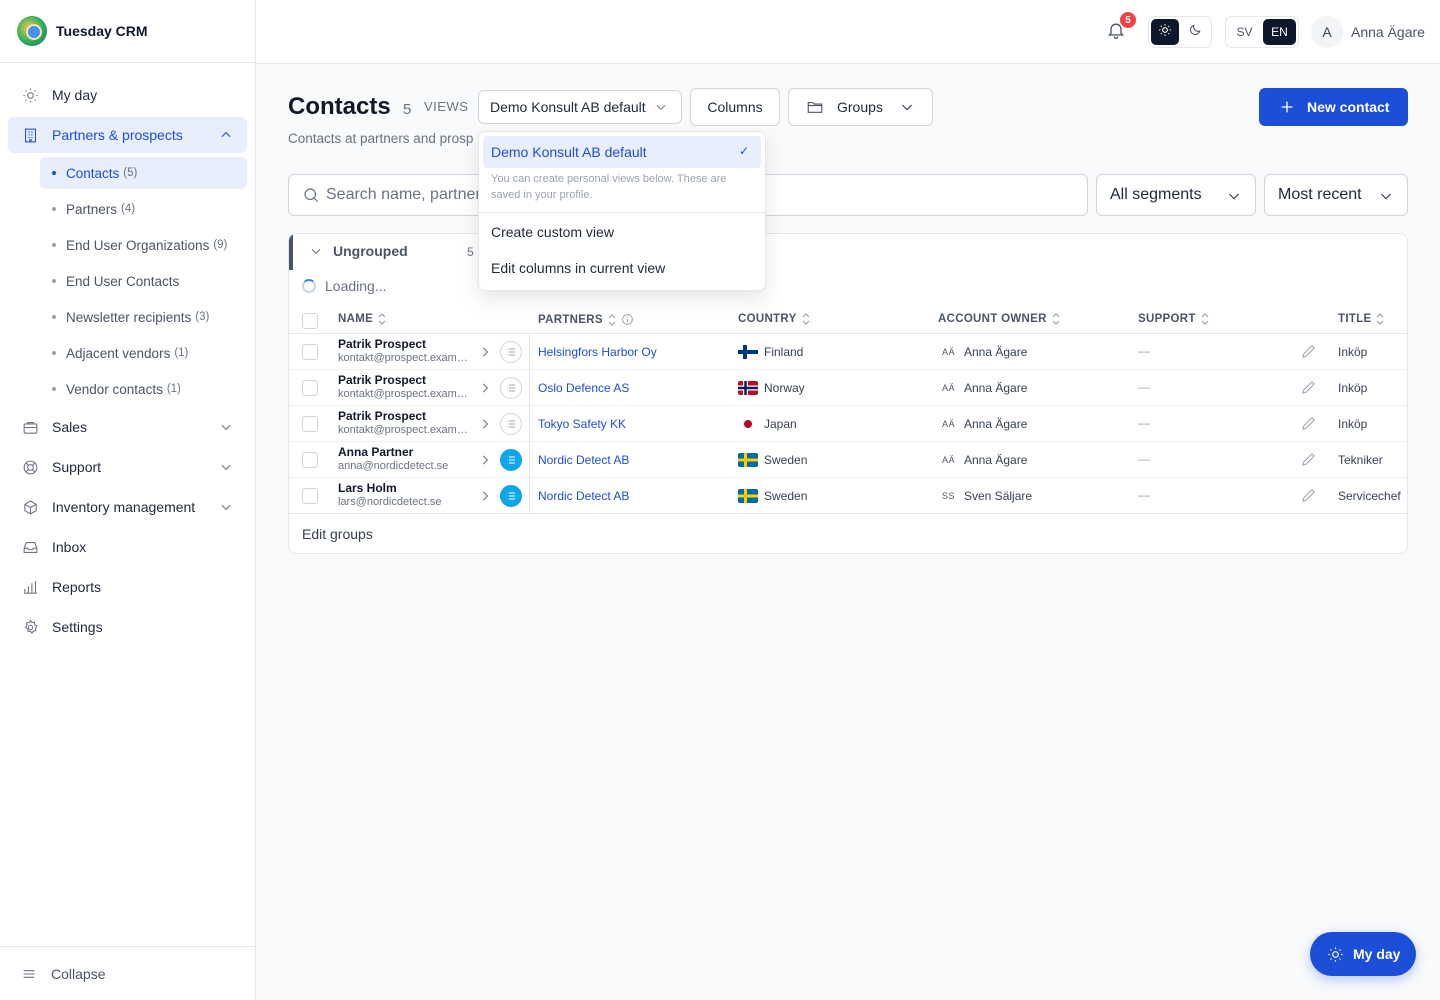 This screenshot has height=1000, width=1440. Describe the element at coordinates (597, 352) in the screenshot. I see `partner-link: Helsingfors Harbor Oy` at that location.